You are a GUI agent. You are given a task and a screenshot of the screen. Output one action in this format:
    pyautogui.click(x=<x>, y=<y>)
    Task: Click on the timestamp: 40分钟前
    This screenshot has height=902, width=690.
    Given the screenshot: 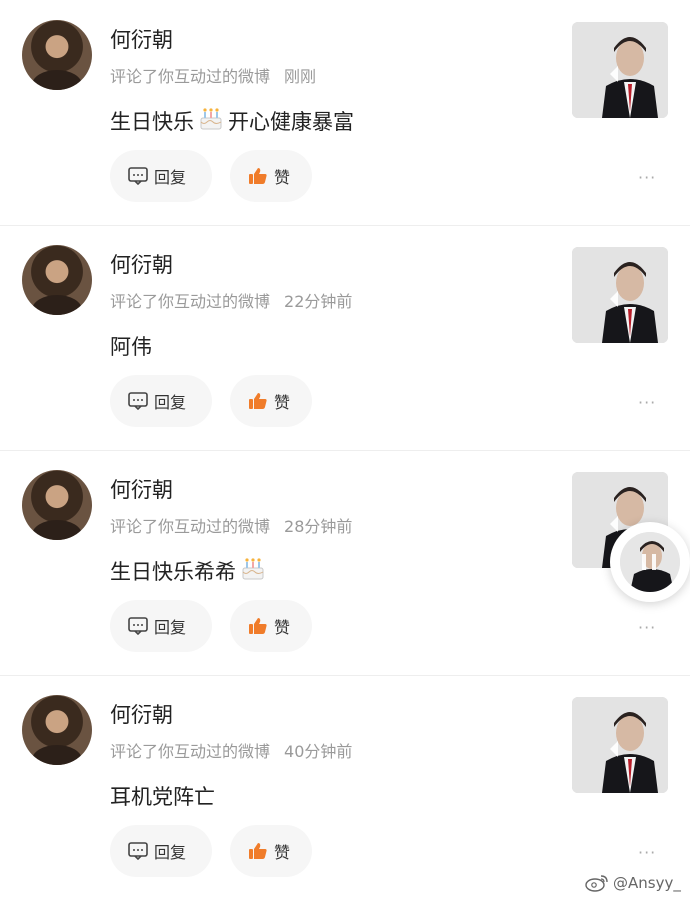 What is the action you would take?
    pyautogui.click(x=318, y=751)
    